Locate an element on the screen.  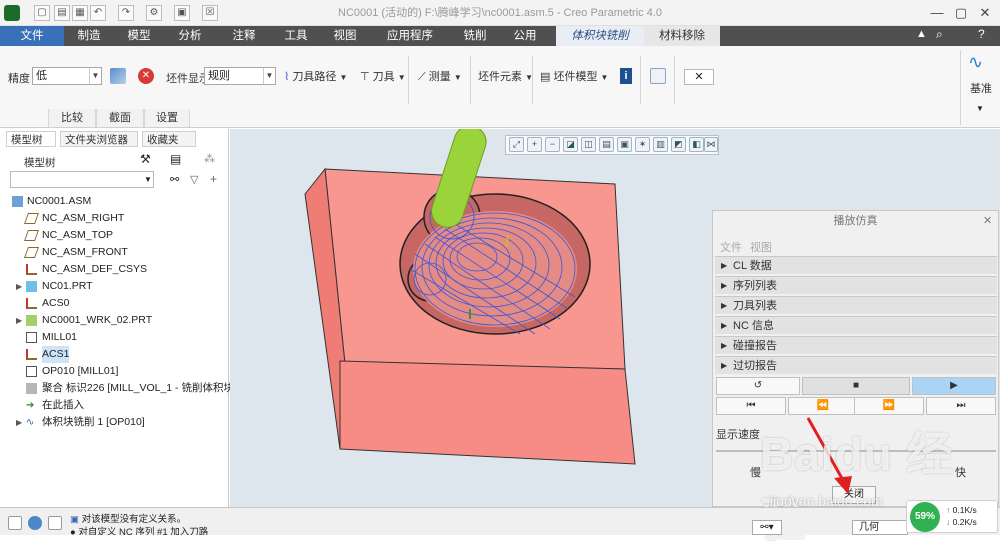
toolpath-button: ⌇ 刀具路径 ▼ is located at coordinates (315, 76).